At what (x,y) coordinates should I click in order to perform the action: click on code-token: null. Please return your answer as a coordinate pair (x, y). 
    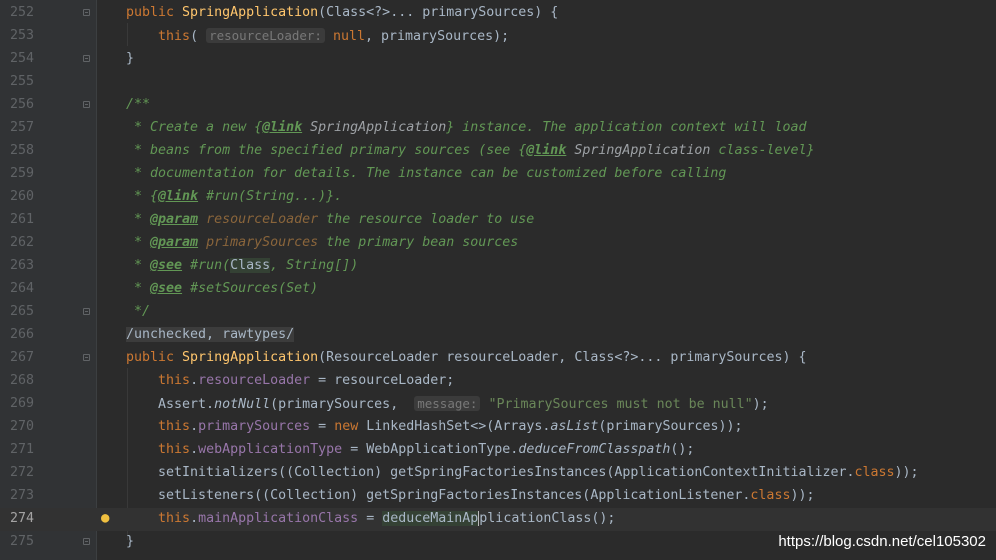
    Looking at the image, I should click on (349, 36).